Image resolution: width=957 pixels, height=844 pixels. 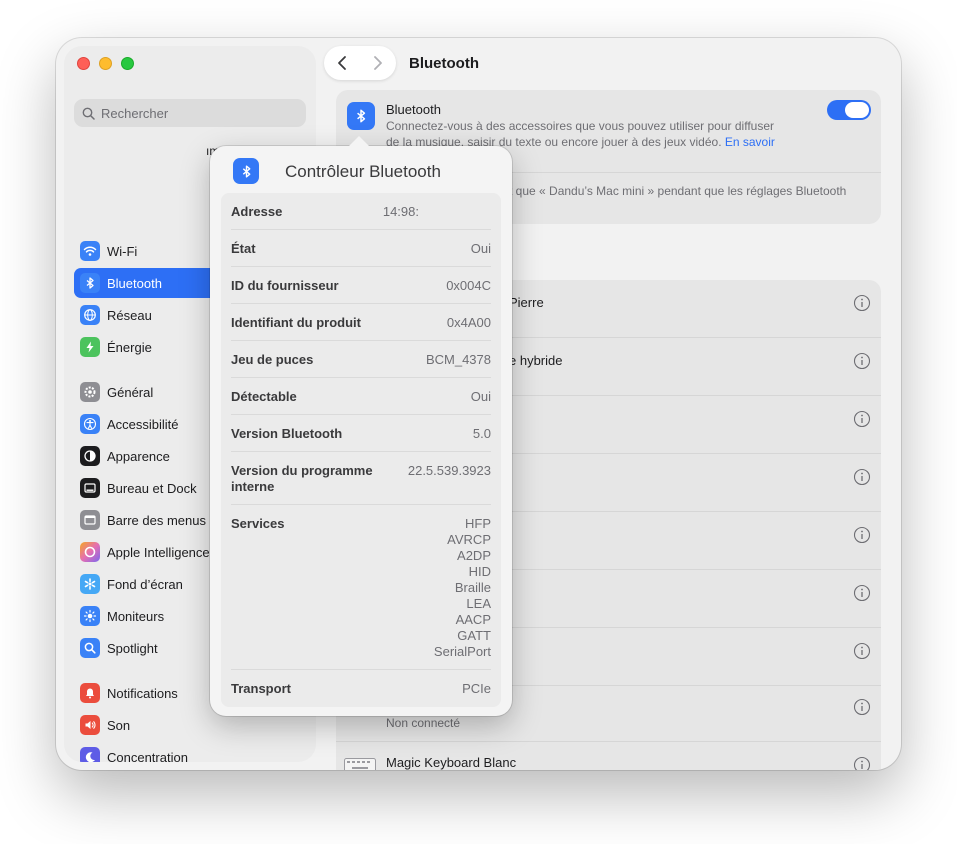 What do you see at coordinates (156, 520) in the screenshot?
I see `sidebar-item-label: Barre des menus` at bounding box center [156, 520].